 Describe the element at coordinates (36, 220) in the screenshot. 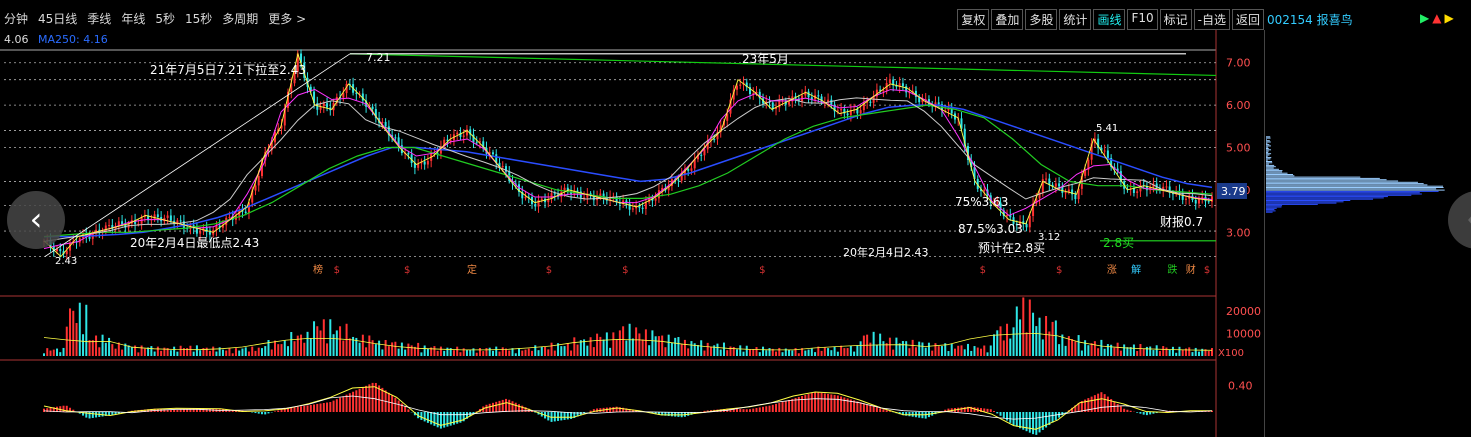

I see `nav-left-button: ‹` at that location.